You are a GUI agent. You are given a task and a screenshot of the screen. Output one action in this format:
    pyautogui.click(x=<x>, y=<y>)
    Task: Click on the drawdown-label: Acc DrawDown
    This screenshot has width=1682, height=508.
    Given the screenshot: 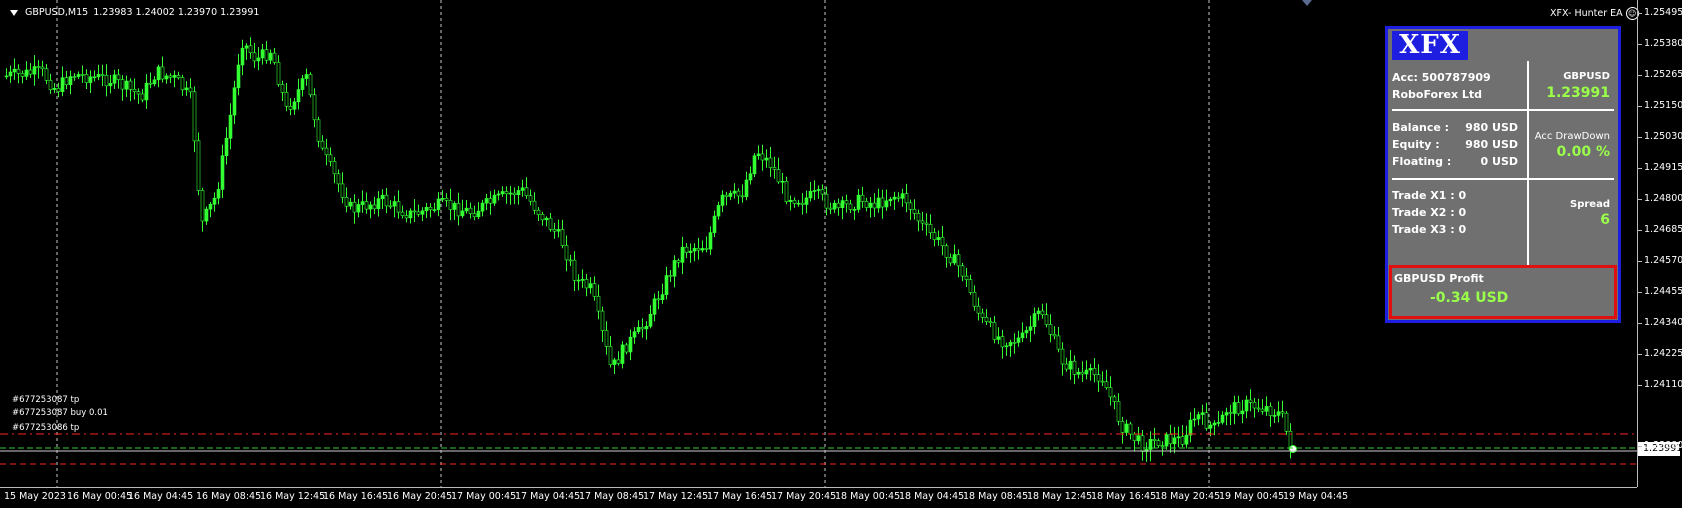 What is the action you would take?
    pyautogui.click(x=1572, y=136)
    